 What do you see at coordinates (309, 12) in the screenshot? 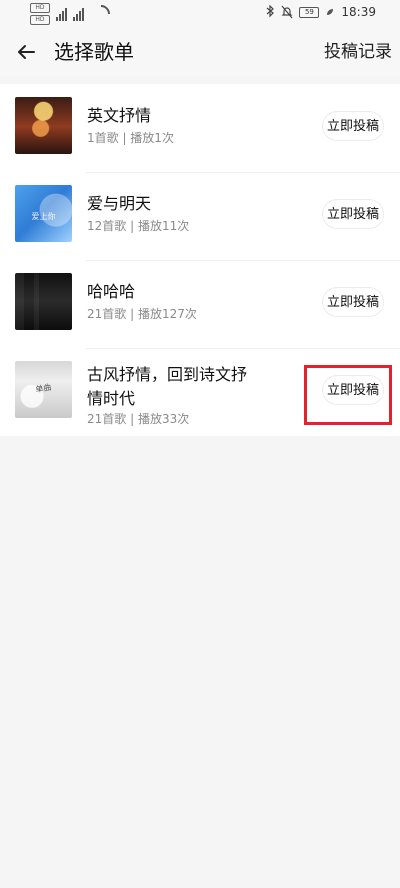
I see `battery-indicator: 59` at bounding box center [309, 12].